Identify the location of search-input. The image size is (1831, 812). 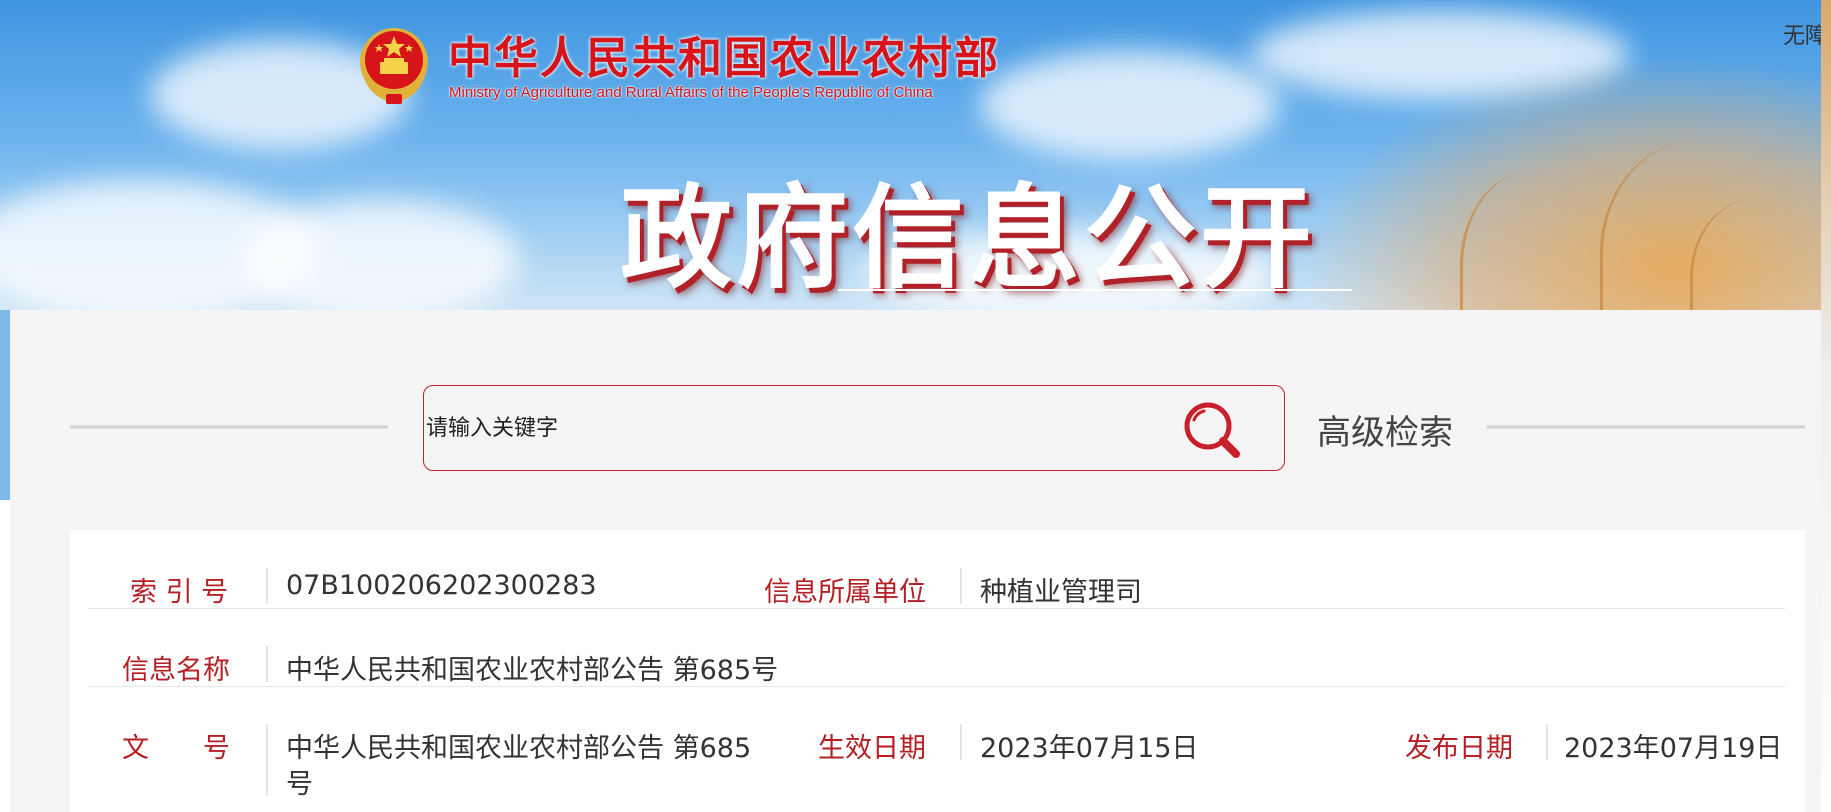
(746, 428).